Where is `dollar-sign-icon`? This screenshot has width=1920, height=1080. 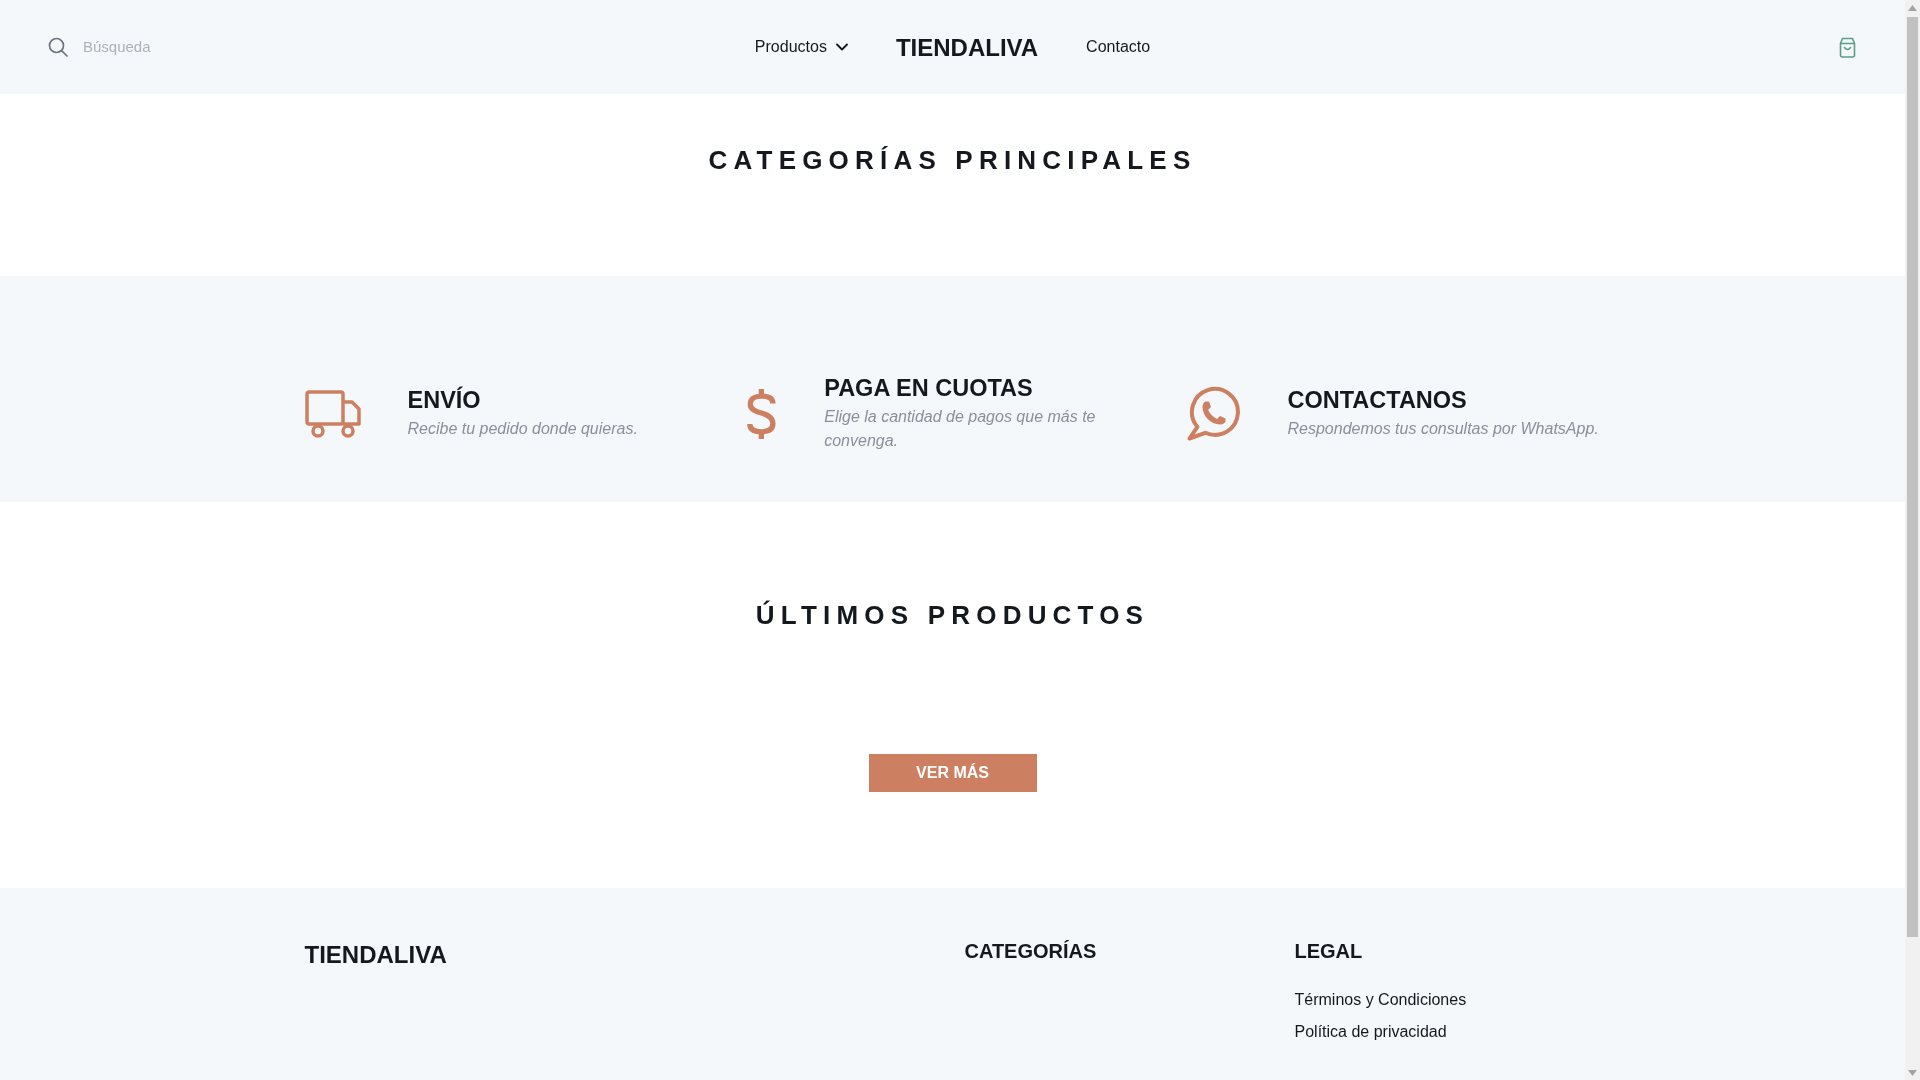 dollar-sign-icon is located at coordinates (761, 413).